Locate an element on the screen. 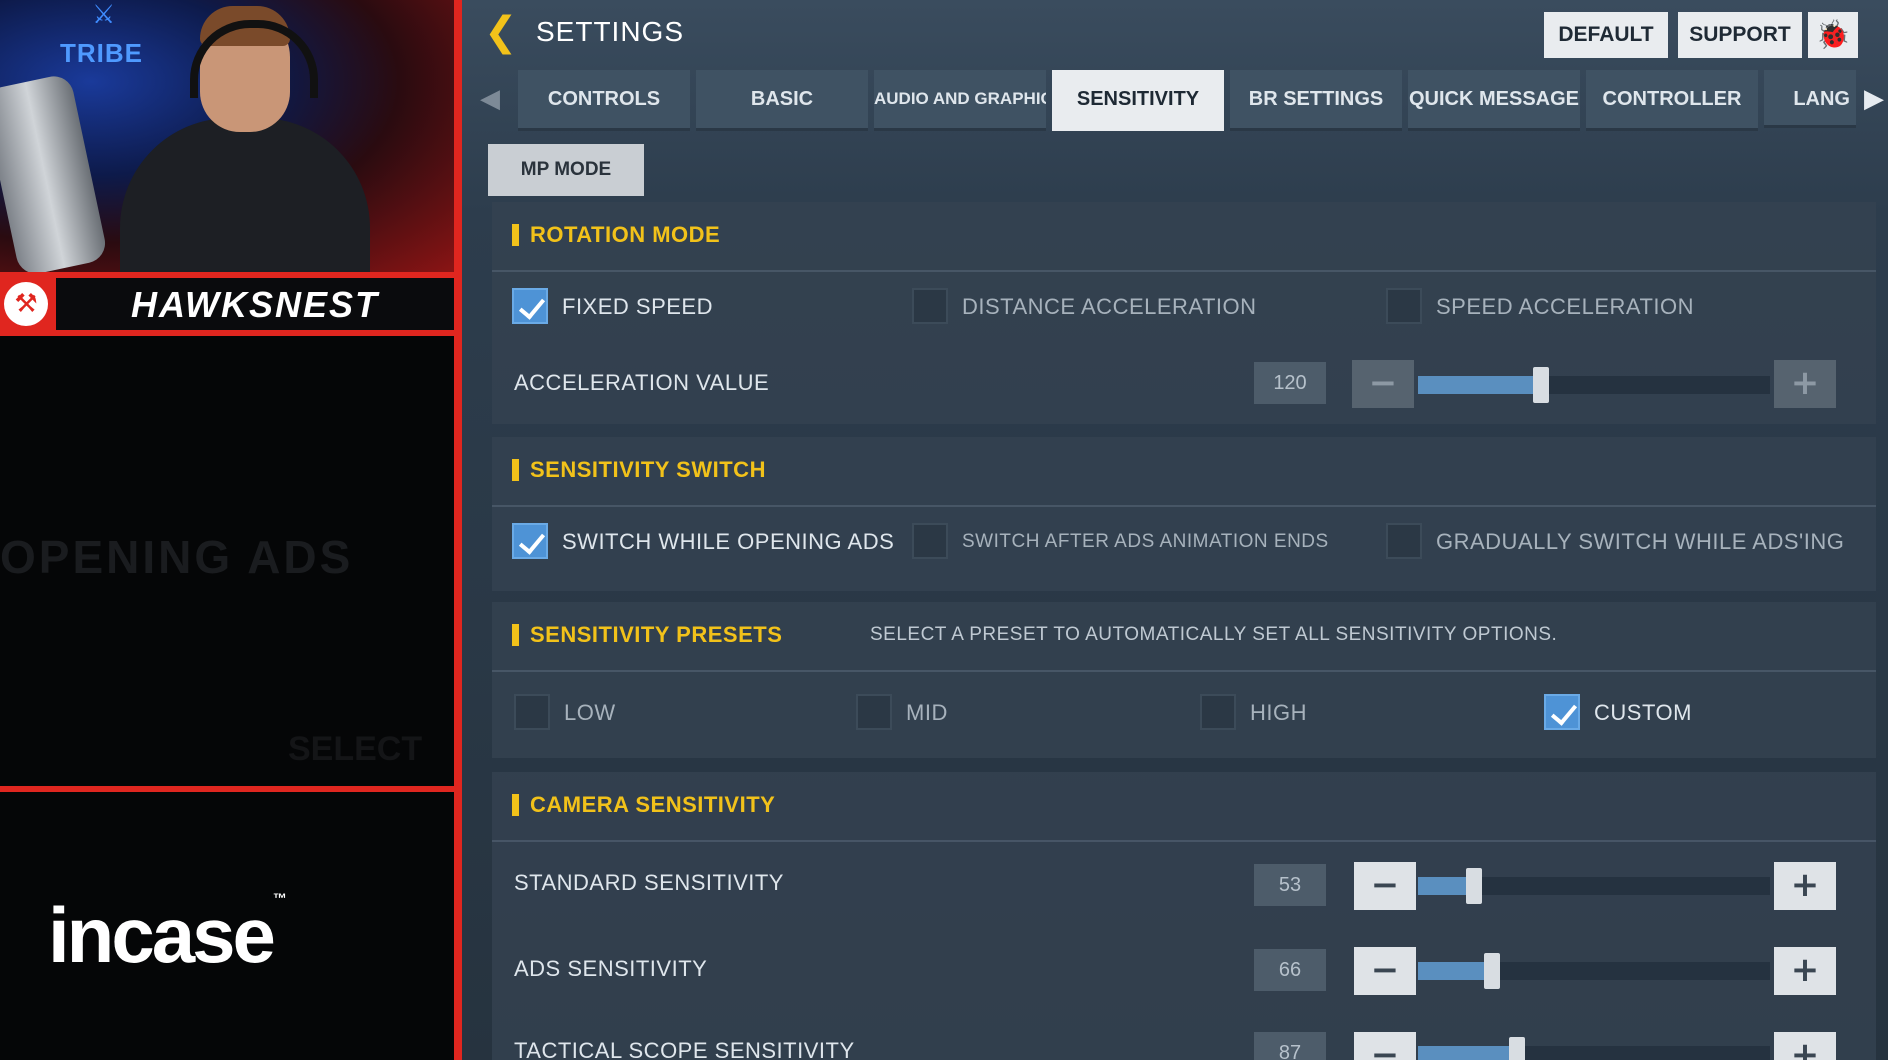 This screenshot has height=1060, width=1888. tab-quick-message: QUICK MESSAGE is located at coordinates (1494, 100).